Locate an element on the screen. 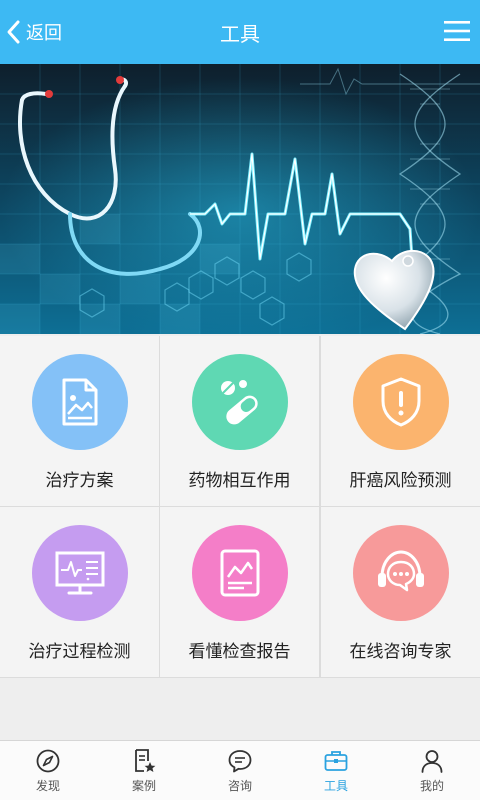 Image resolution: width=480 pixels, height=800 pixels. compass-icon is located at coordinates (48, 761).